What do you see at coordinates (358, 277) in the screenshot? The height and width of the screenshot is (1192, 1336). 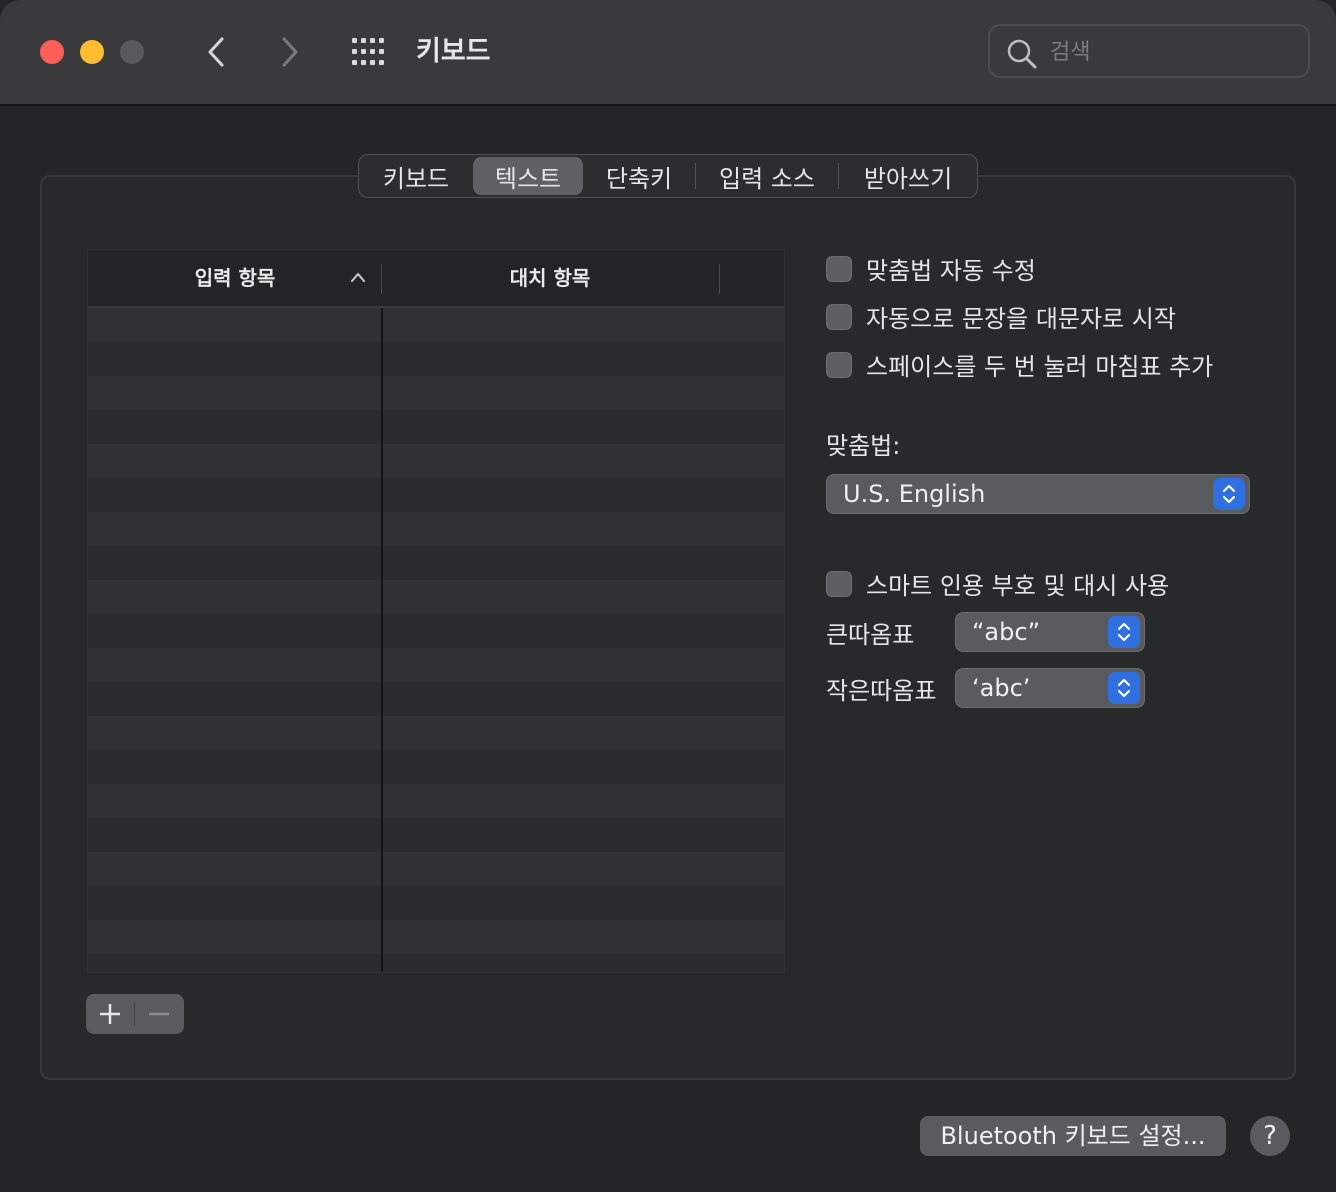 I see `sort-ascending-icon` at bounding box center [358, 277].